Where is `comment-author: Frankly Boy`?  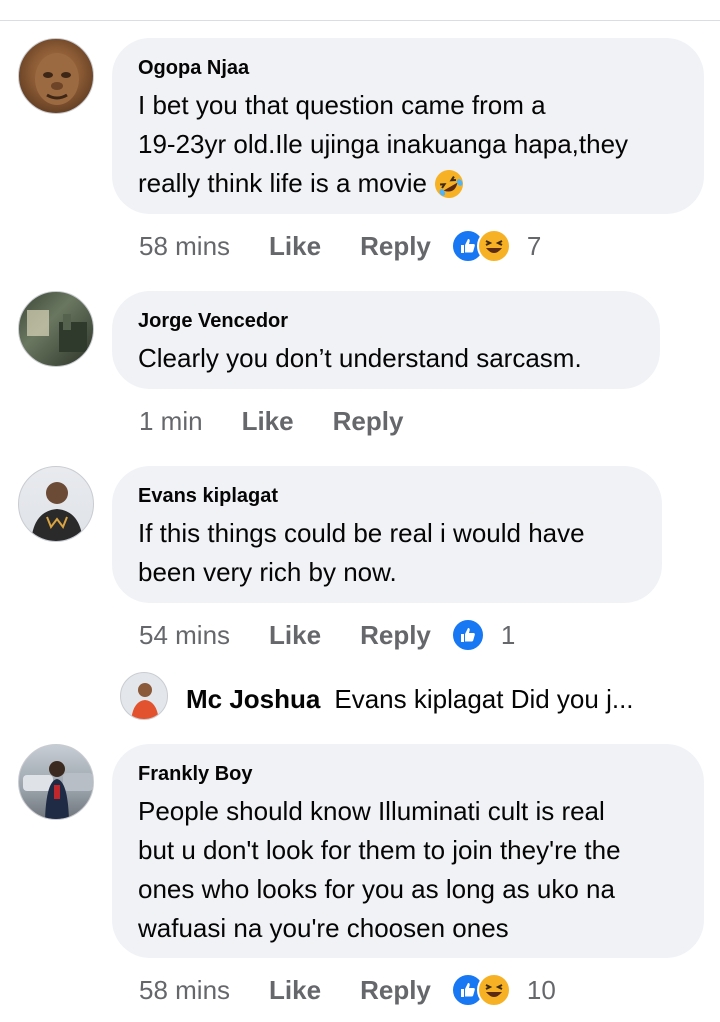 comment-author: Frankly Boy is located at coordinates (408, 774).